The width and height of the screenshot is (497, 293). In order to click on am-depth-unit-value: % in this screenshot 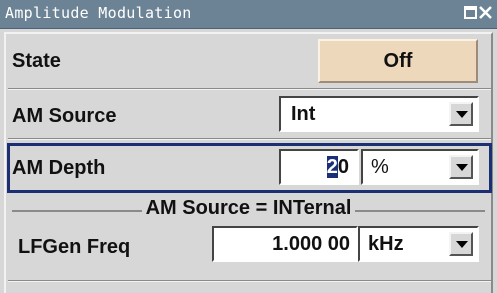, I will do `click(380, 167)`.